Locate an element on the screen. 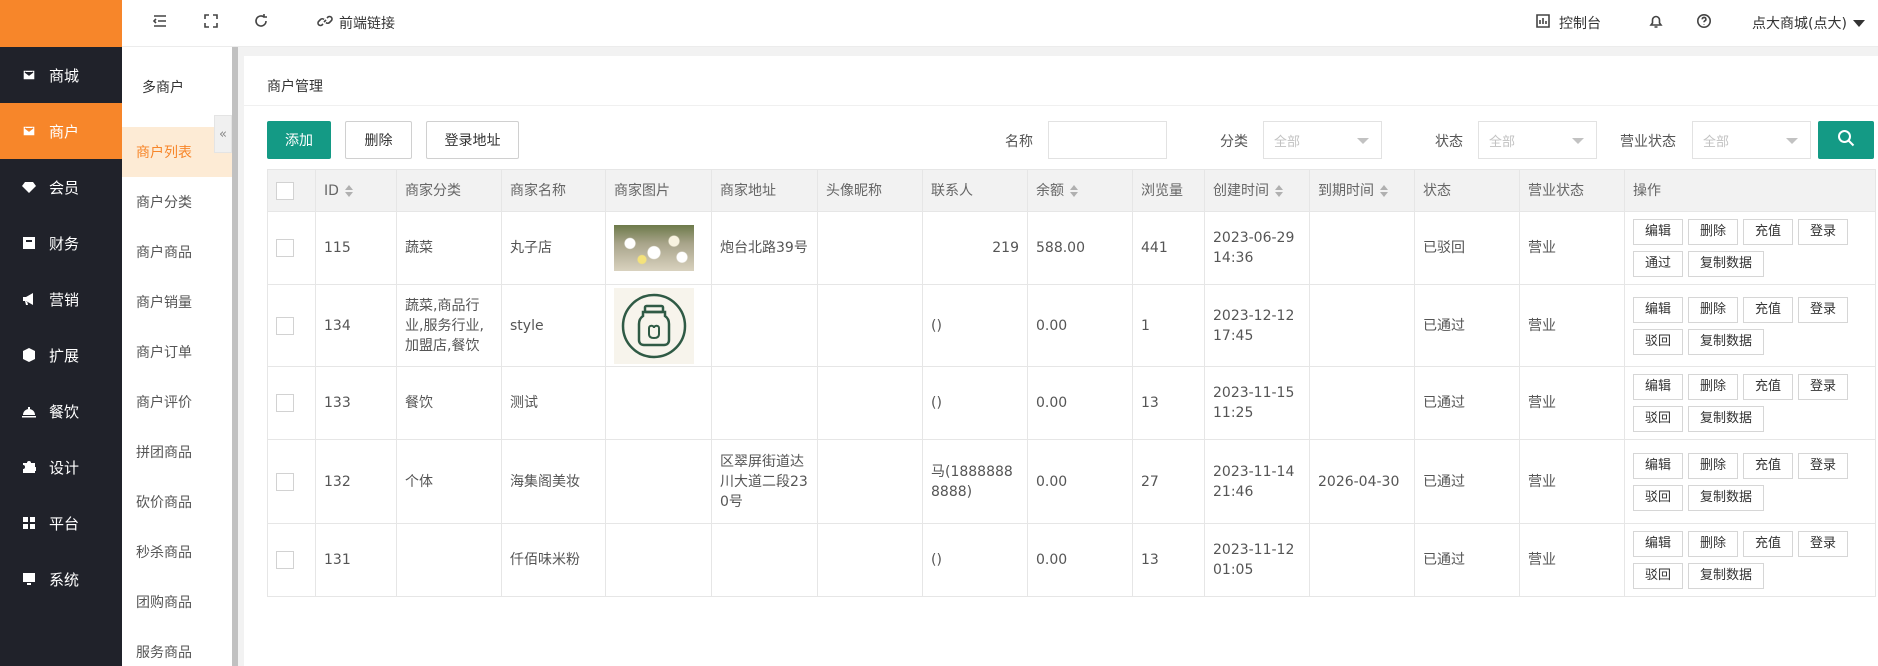  submenu-item-team-buy-products: 团购商品 is located at coordinates (177, 602).